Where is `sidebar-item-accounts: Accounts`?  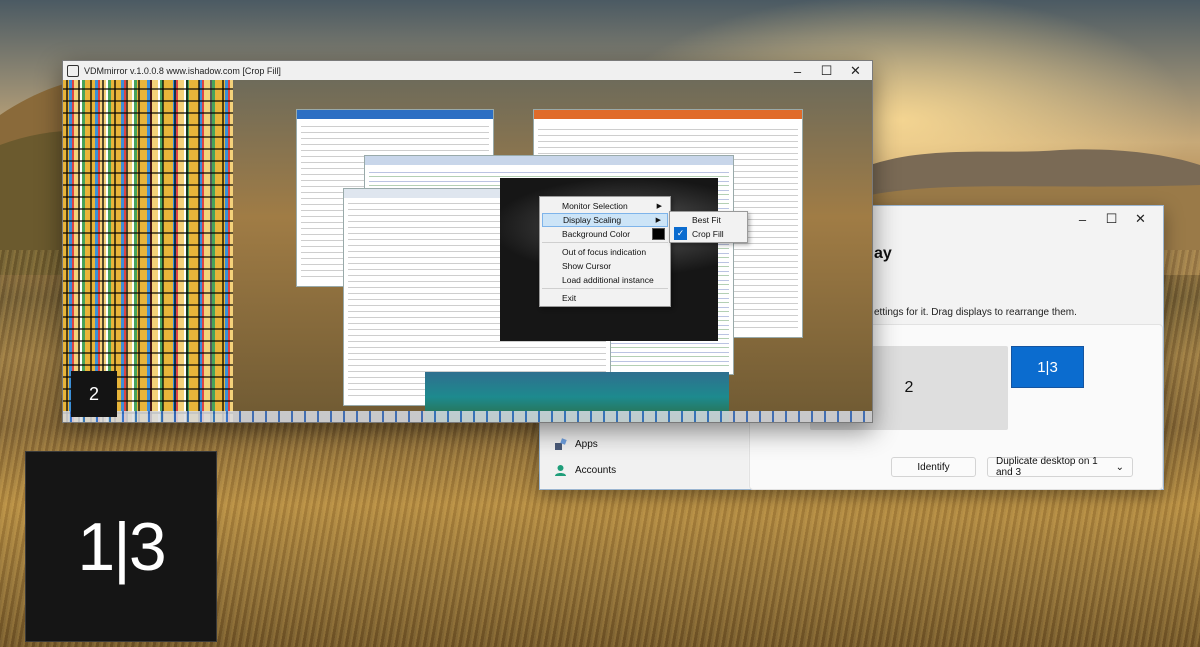 sidebar-item-accounts: Accounts is located at coordinates (629, 470).